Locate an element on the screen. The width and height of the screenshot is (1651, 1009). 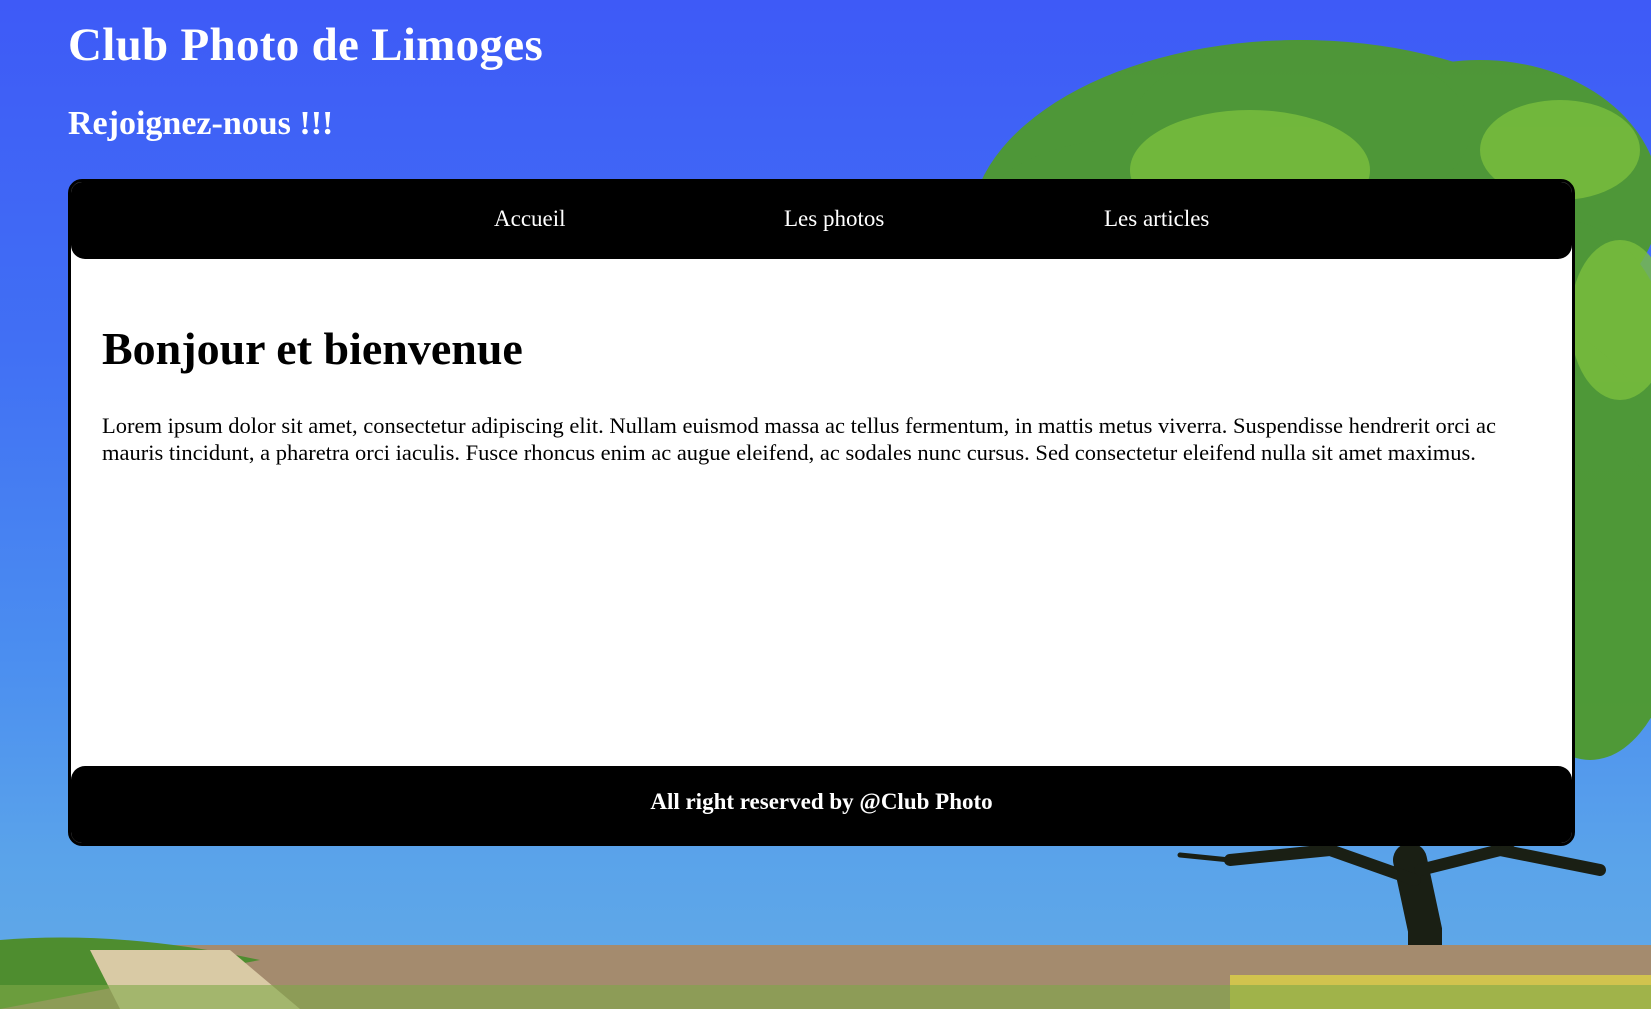
main-navigation: Accueil Les photos Les articles is located at coordinates (821, 220).